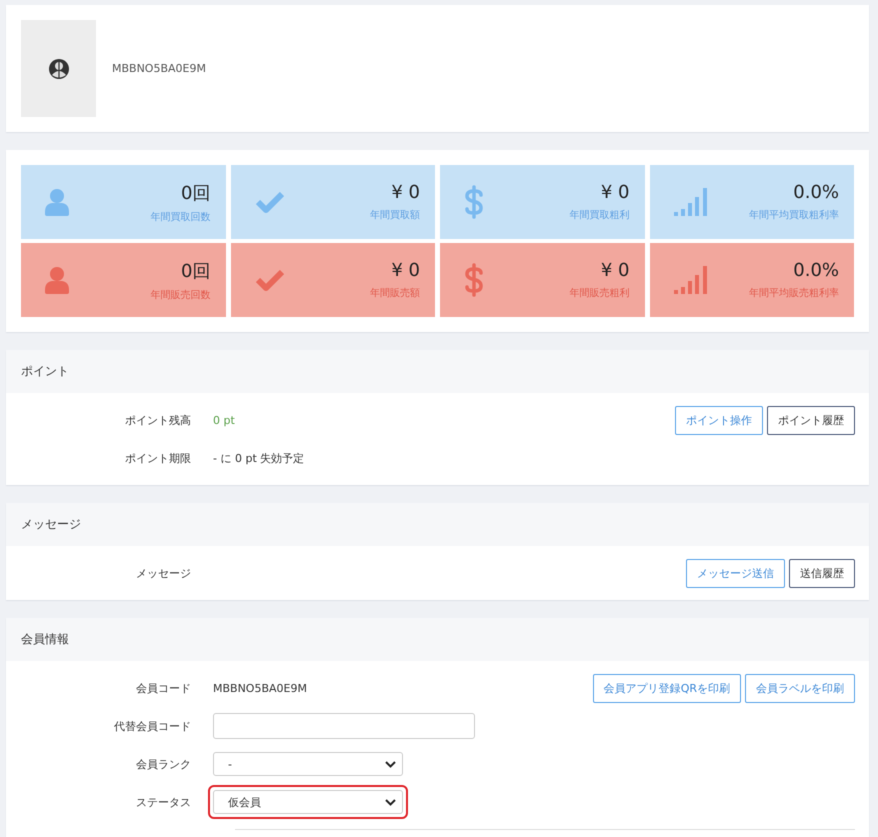 The width and height of the screenshot is (878, 837). I want to click on field-value: 0 pt, so click(224, 420).